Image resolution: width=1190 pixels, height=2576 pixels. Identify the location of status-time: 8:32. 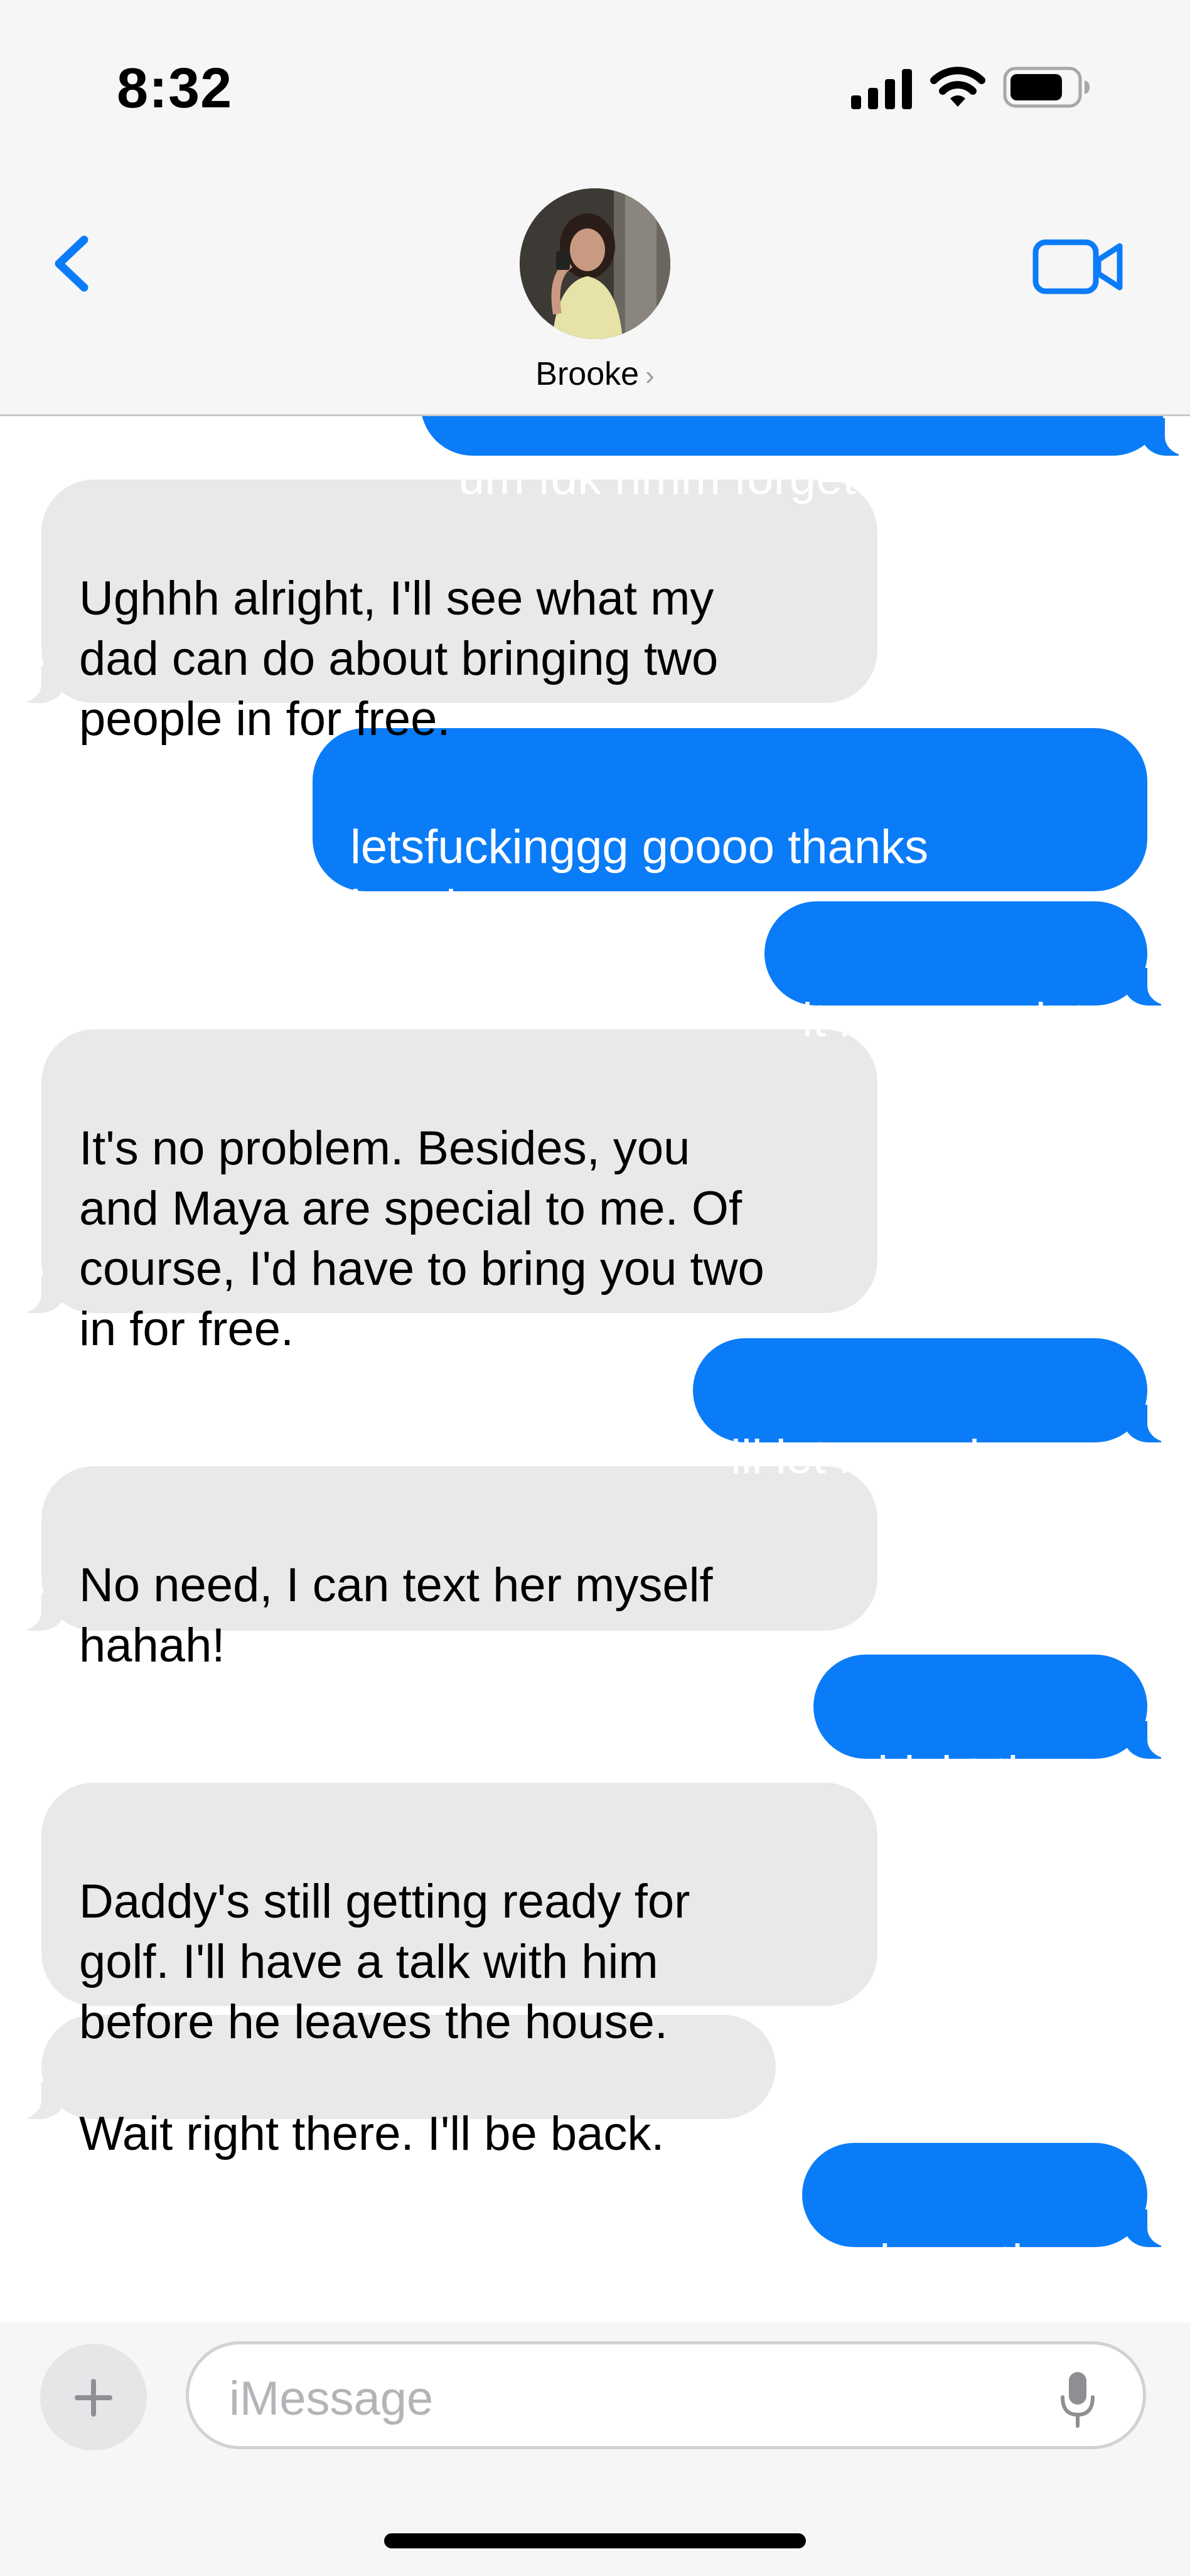
(175, 88).